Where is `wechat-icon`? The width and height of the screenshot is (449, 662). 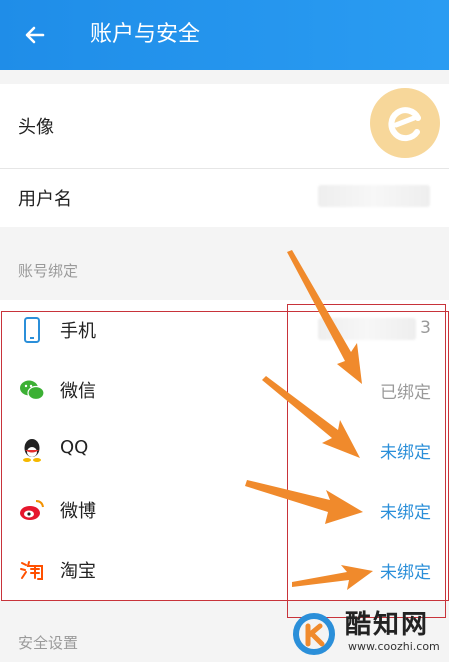 wechat-icon is located at coordinates (32, 390).